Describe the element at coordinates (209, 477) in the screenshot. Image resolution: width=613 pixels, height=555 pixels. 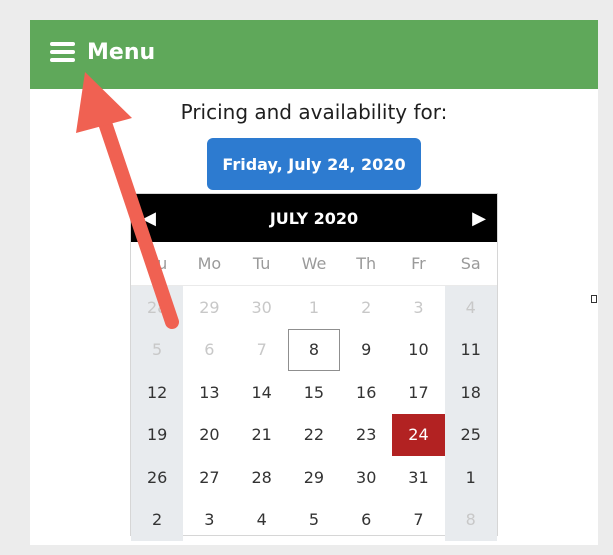
I see `calendar-day: 27` at that location.